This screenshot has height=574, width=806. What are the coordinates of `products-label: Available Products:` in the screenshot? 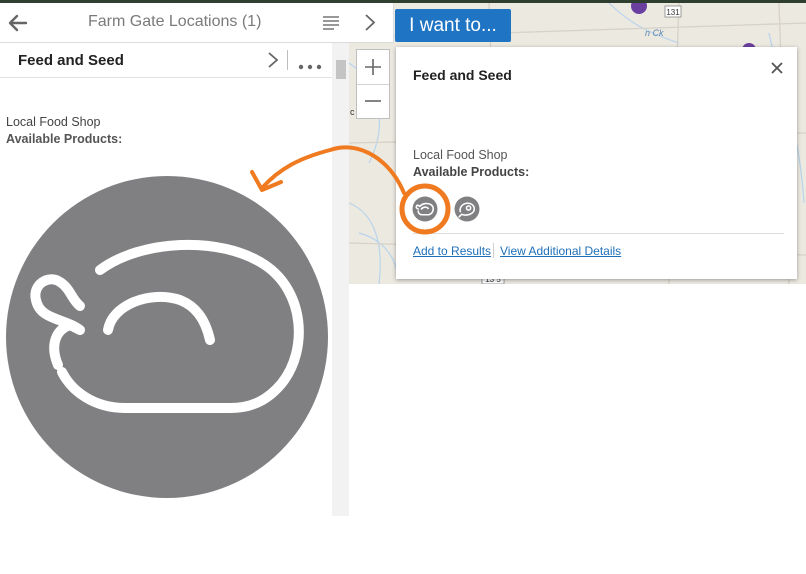 It's located at (64, 139).